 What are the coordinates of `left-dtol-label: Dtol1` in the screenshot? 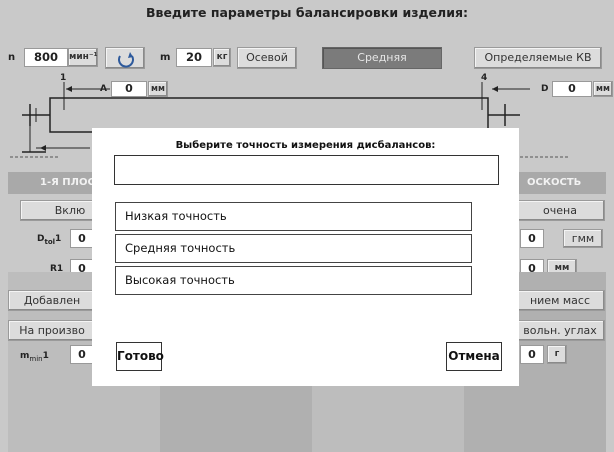 It's located at (49, 240).